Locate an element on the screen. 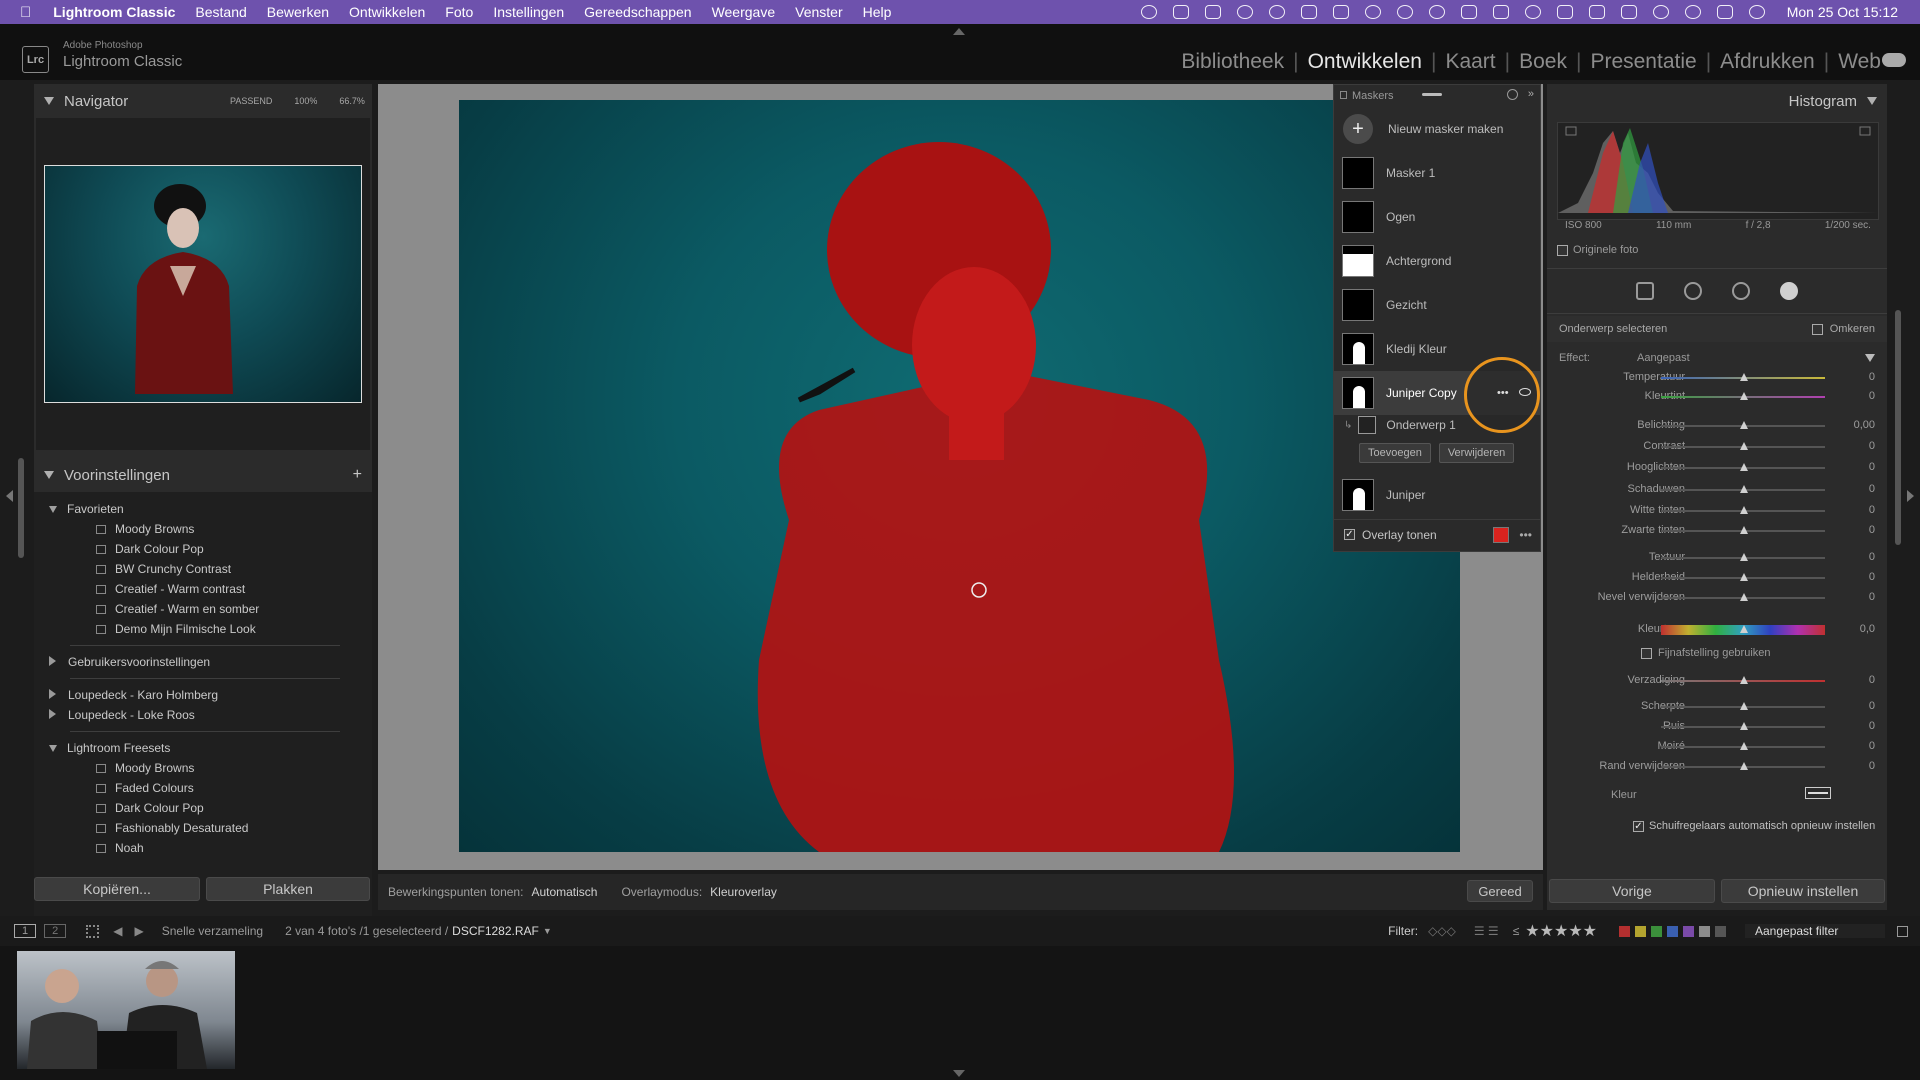 The width and height of the screenshot is (1920, 1080). slider-kleurtint: Kleurtint0 is located at coordinates (1717, 397).